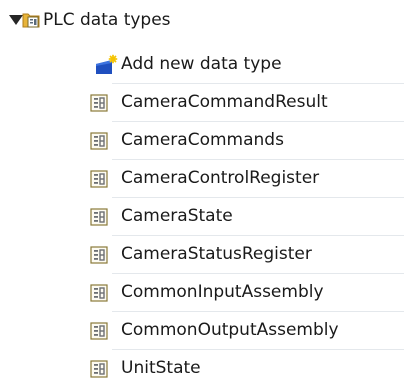  What do you see at coordinates (31, 20) in the screenshot?
I see `folder-datatype-icon` at bounding box center [31, 20].